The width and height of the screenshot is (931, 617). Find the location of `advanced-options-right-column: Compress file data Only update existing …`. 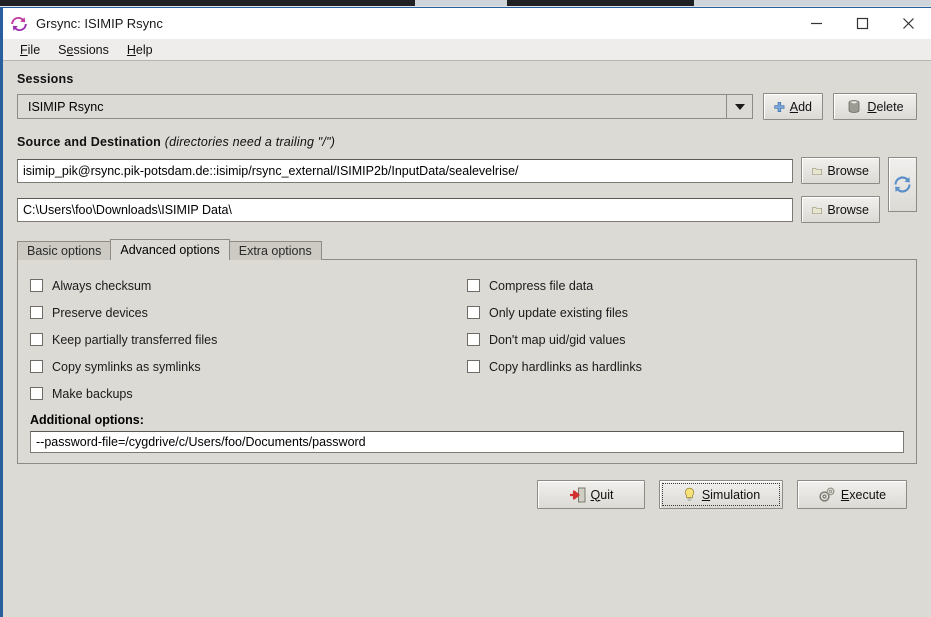

advanced-options-right-column: Compress file data Only update existing … is located at coordinates (685, 339).